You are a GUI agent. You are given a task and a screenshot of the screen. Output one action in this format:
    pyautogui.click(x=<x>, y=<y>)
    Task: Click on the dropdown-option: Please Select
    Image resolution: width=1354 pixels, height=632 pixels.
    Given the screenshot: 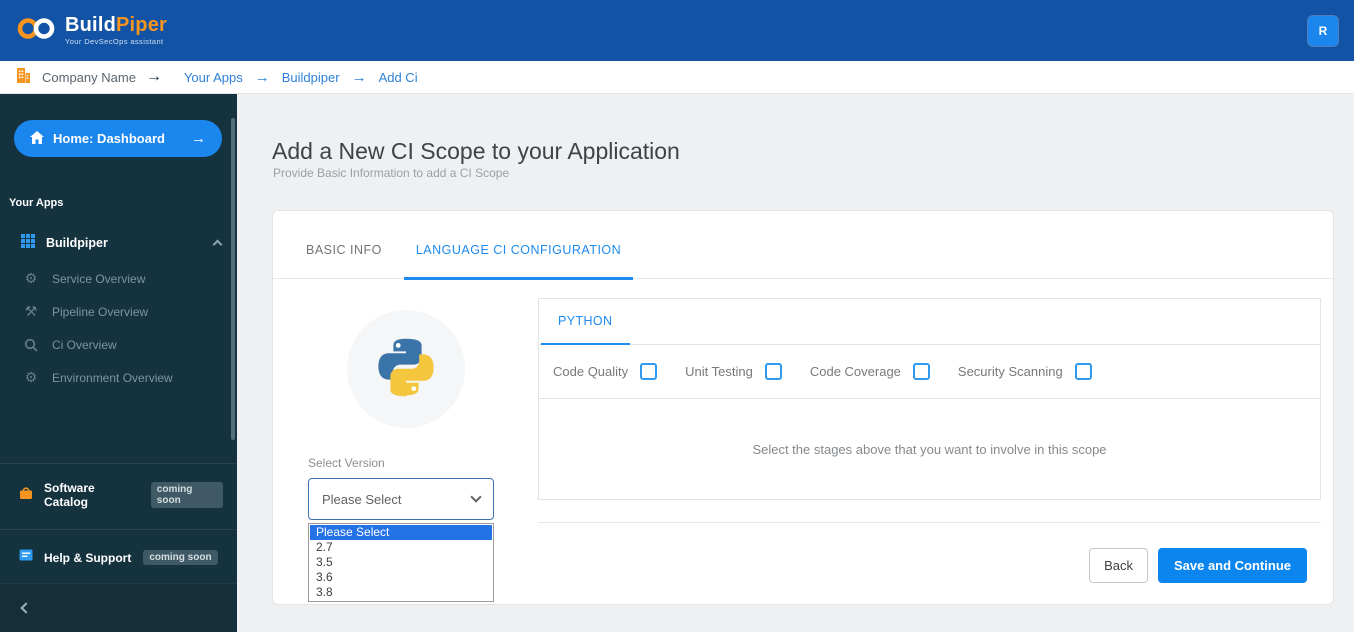 What is the action you would take?
    pyautogui.click(x=401, y=532)
    